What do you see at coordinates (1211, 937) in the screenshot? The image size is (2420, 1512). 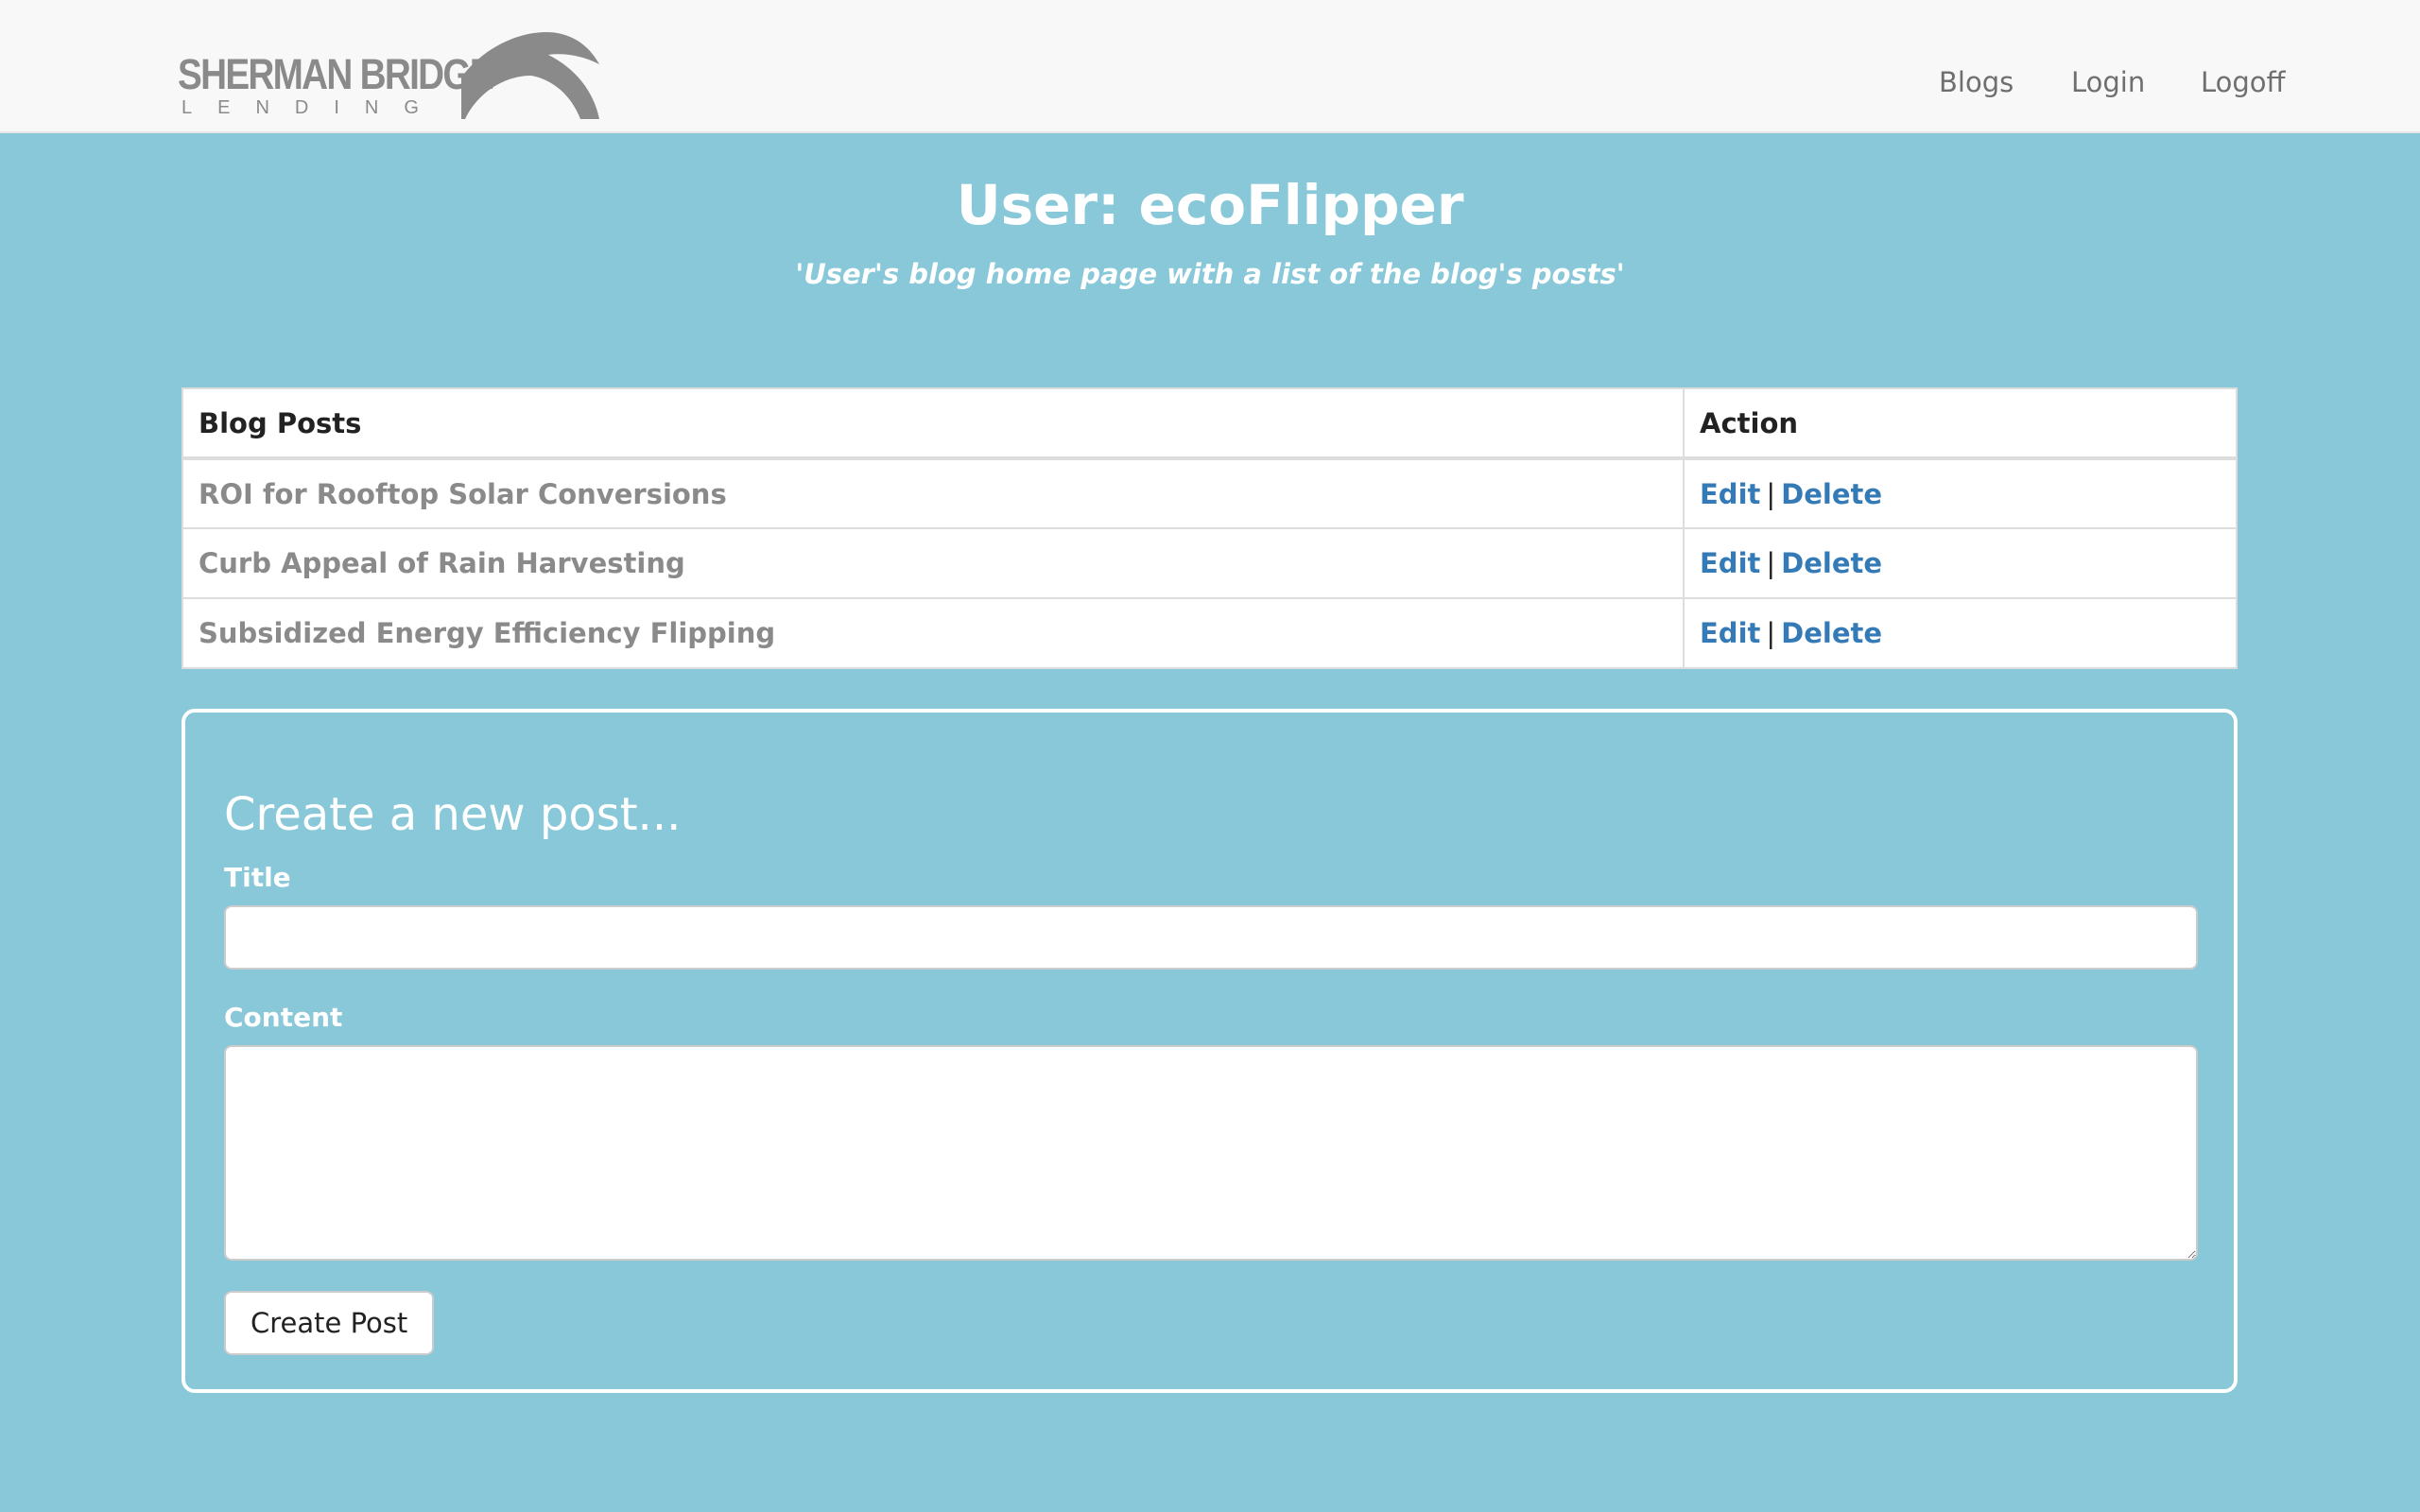 I see `title-input` at bounding box center [1211, 937].